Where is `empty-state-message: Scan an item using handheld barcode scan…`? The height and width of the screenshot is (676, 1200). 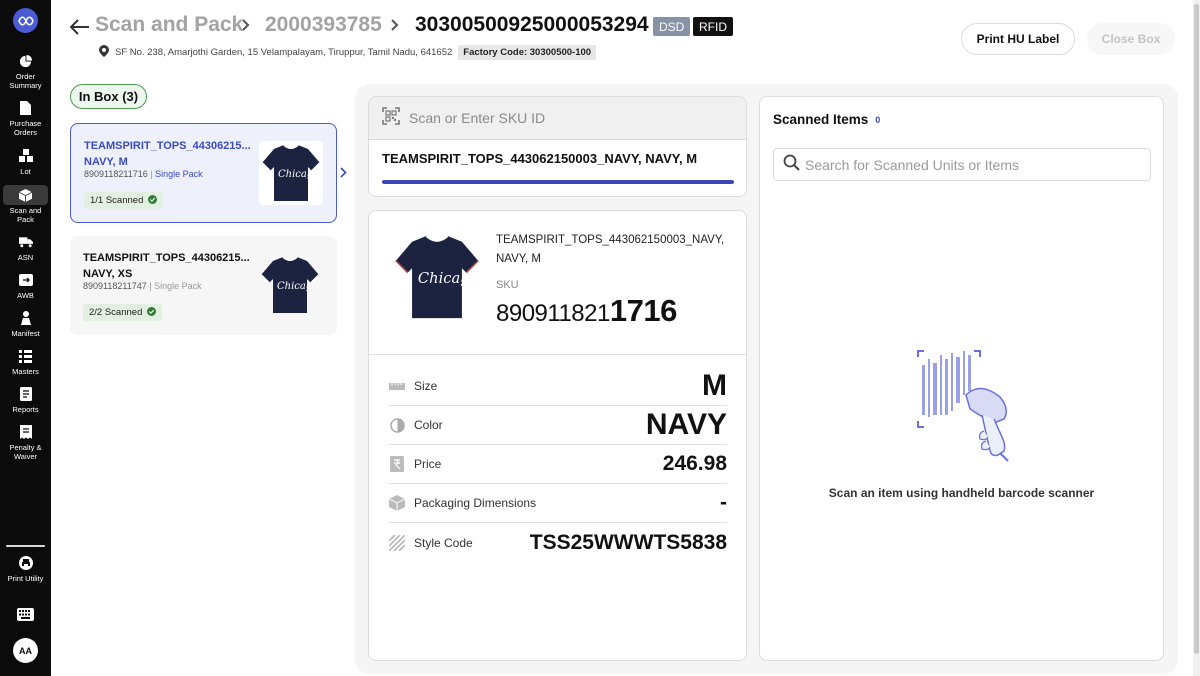
empty-state-message: Scan an item using handheld barcode scan… is located at coordinates (961, 493).